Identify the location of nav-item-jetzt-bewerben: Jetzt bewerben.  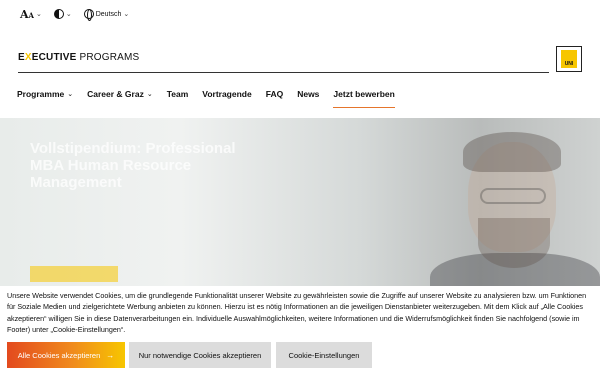
(364, 96).